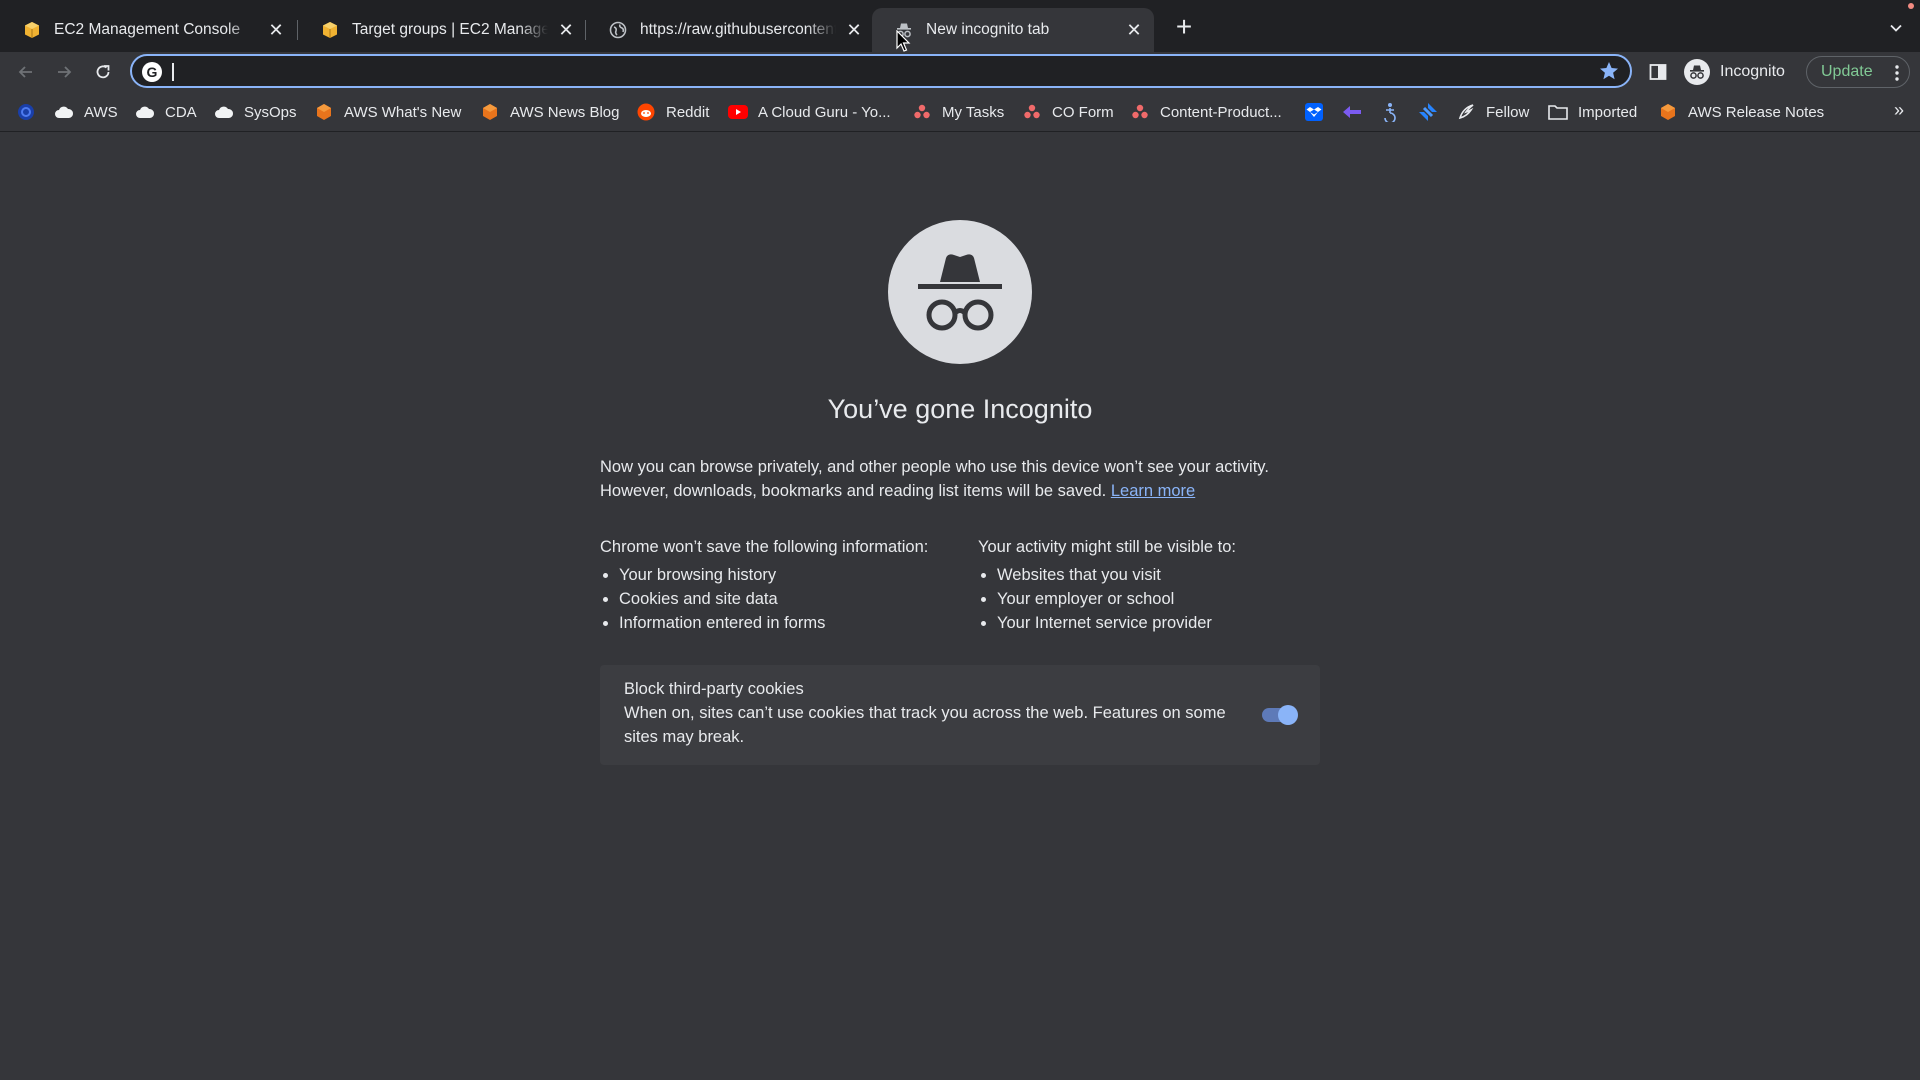  I want to click on learn-more-link: Learn more, so click(1153, 491).